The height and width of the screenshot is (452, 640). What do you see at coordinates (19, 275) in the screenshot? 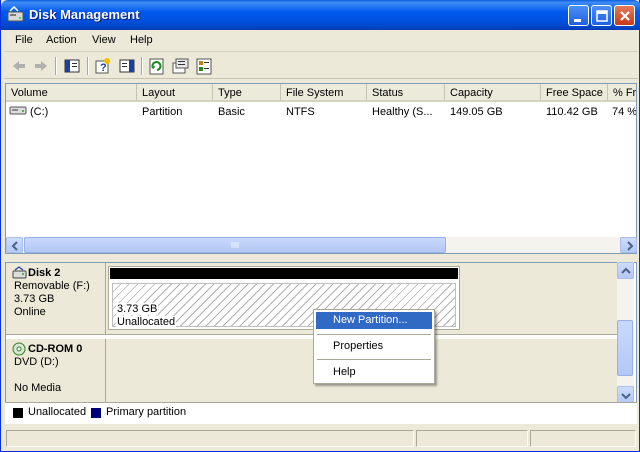
I see `removable-disk-icon` at bounding box center [19, 275].